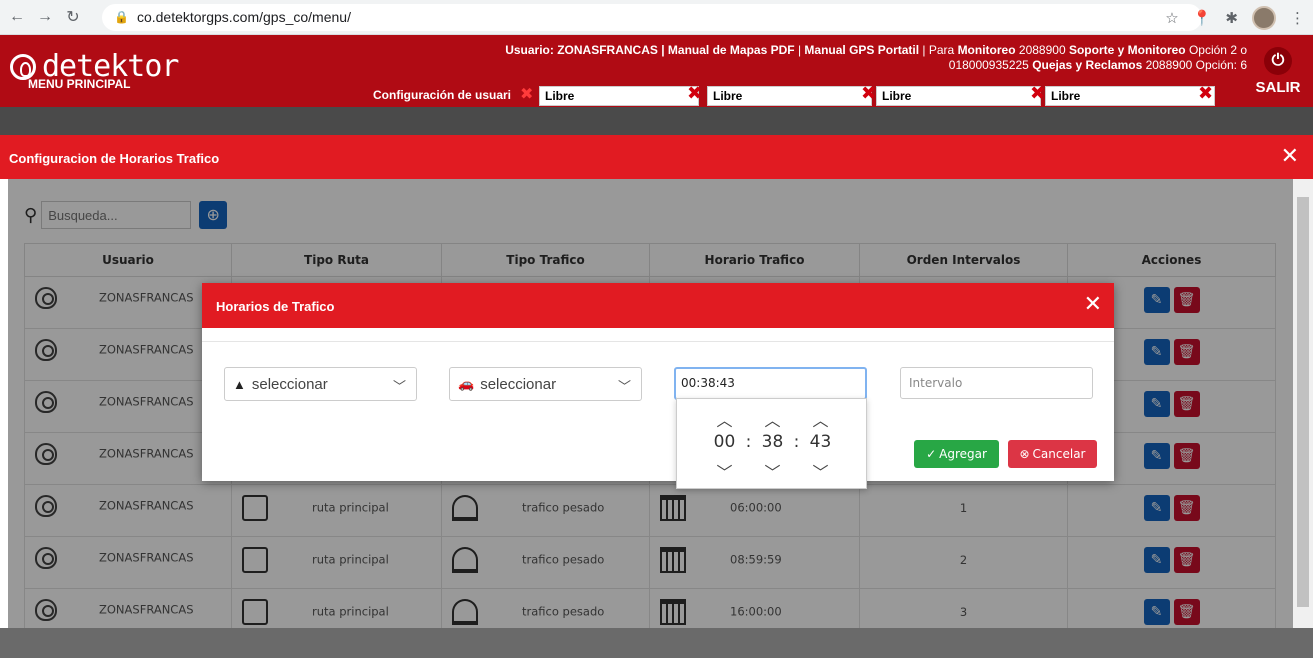 This screenshot has width=1313, height=658. What do you see at coordinates (658, 341) in the screenshot?
I see `divider` at bounding box center [658, 341].